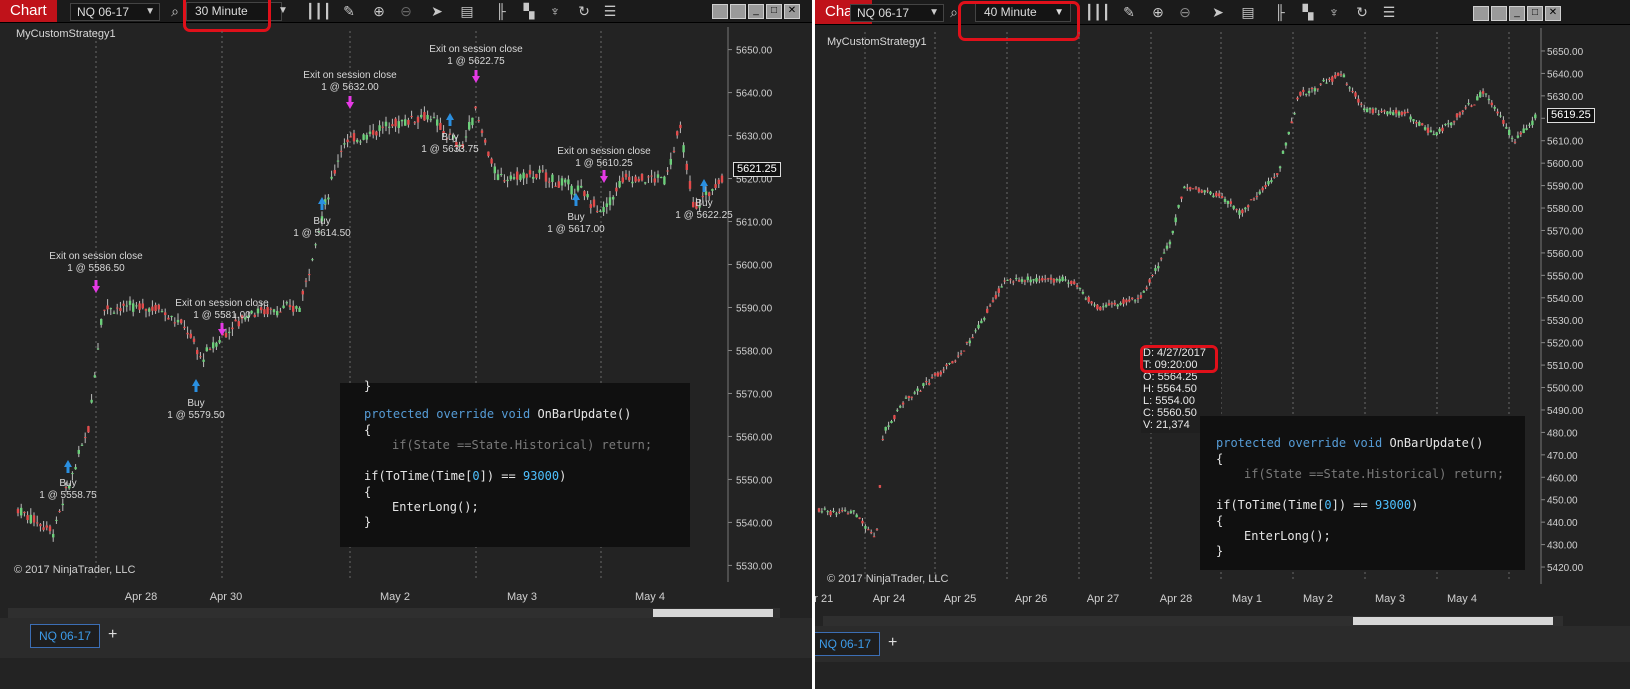 The image size is (1630, 689). I want to click on instrument-value: NQ 06-17, so click(883, 13).